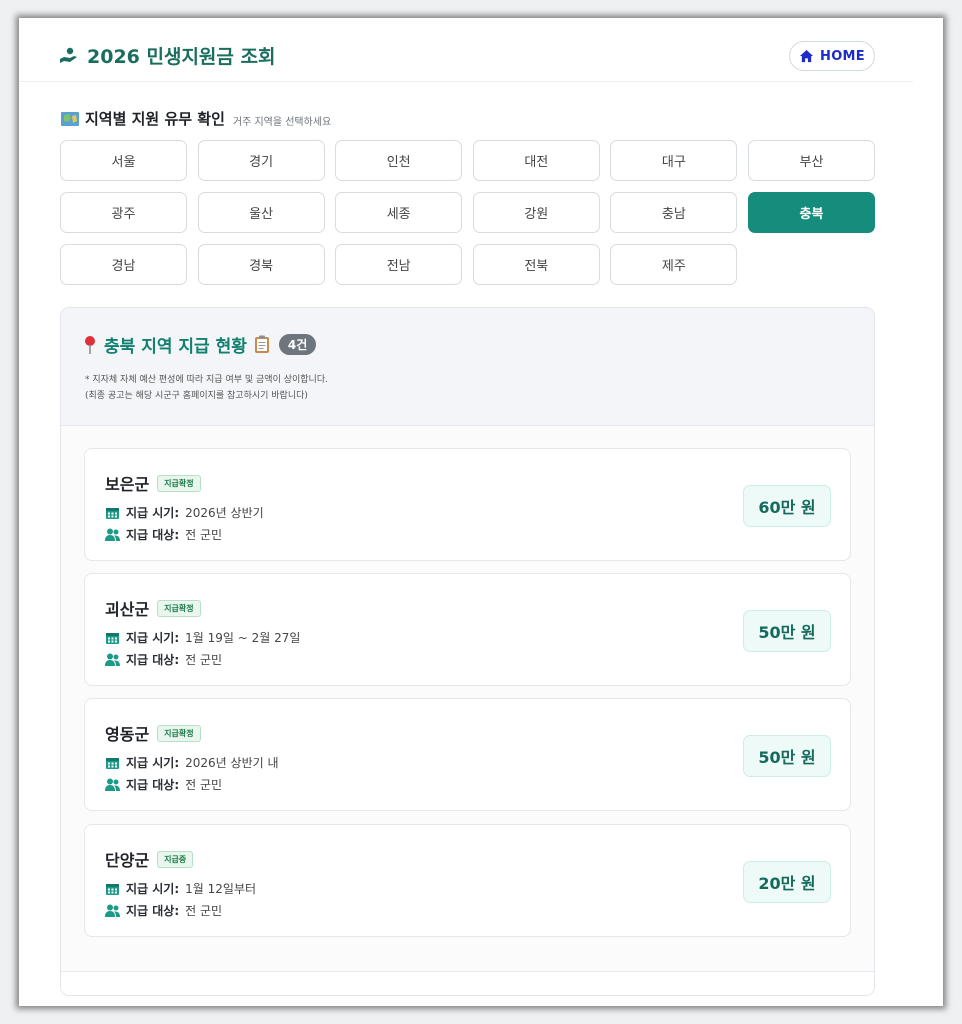 The height and width of the screenshot is (1024, 962). Describe the element at coordinates (232, 763) in the screenshot. I see `time-value: 2026년 상반기 내` at that location.